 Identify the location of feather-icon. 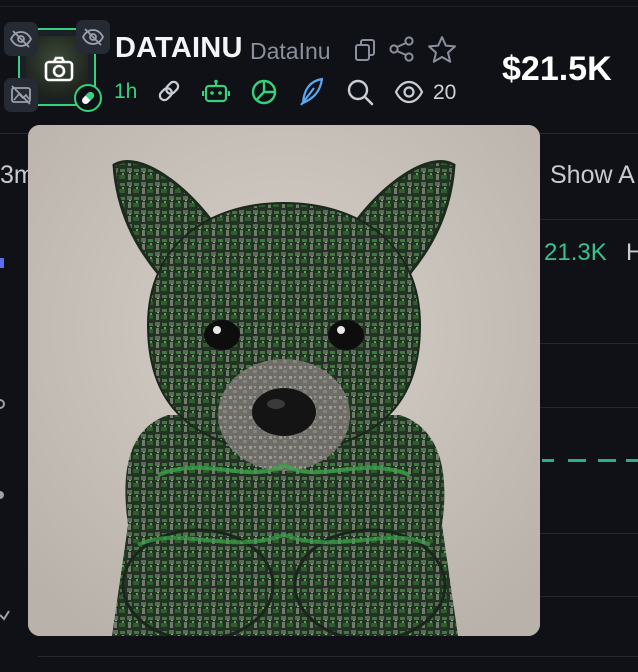
(312, 92).